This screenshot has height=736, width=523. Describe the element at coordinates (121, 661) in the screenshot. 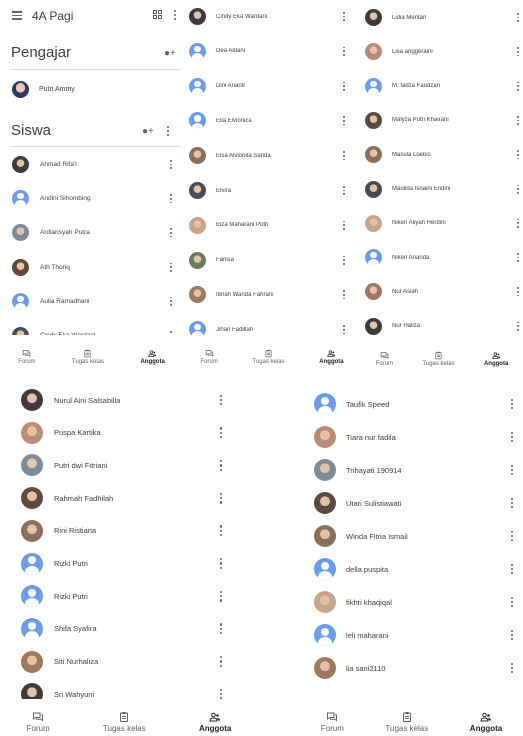

I see `student-row: Siti Nurhaliza` at that location.